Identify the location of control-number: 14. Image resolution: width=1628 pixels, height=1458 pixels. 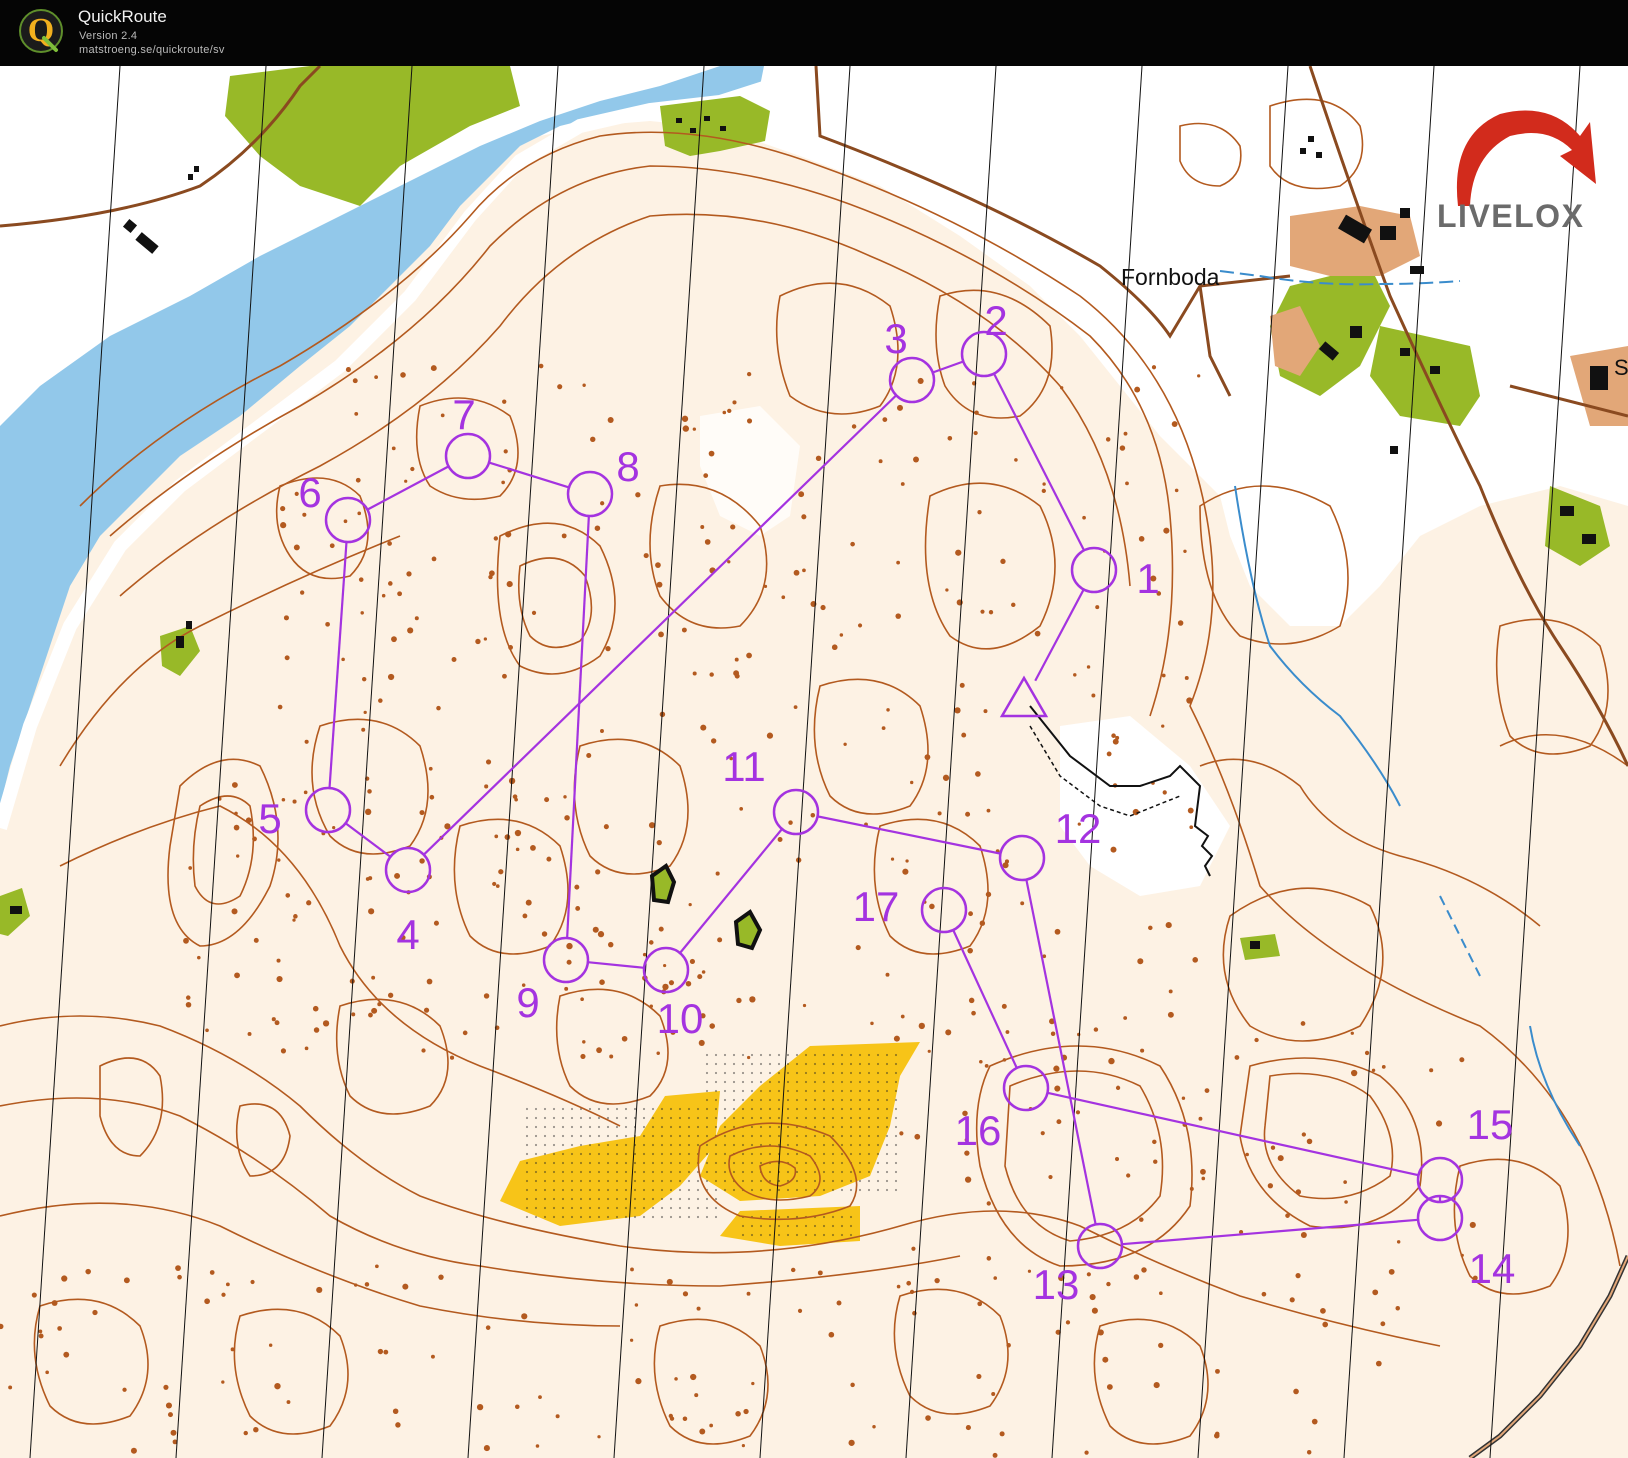
(1492, 1268).